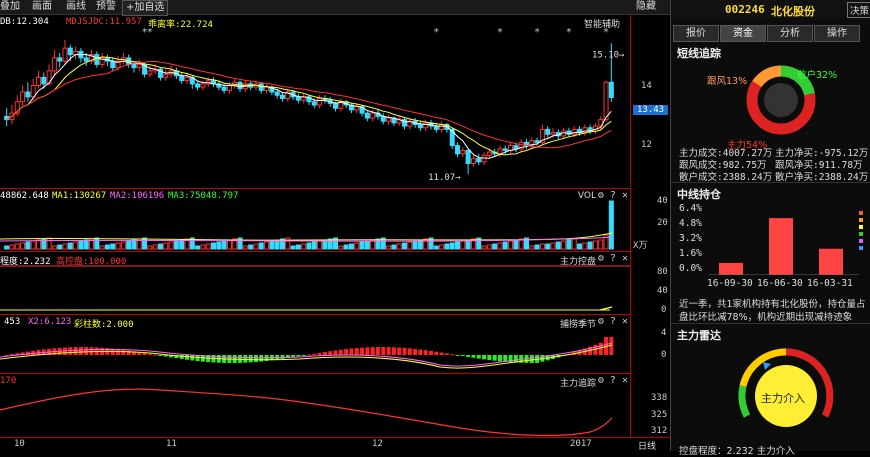  Describe the element at coordinates (315, 405) in the screenshot. I see `track-pane: 170 主力追踪 ⚙ ? ✕` at that location.